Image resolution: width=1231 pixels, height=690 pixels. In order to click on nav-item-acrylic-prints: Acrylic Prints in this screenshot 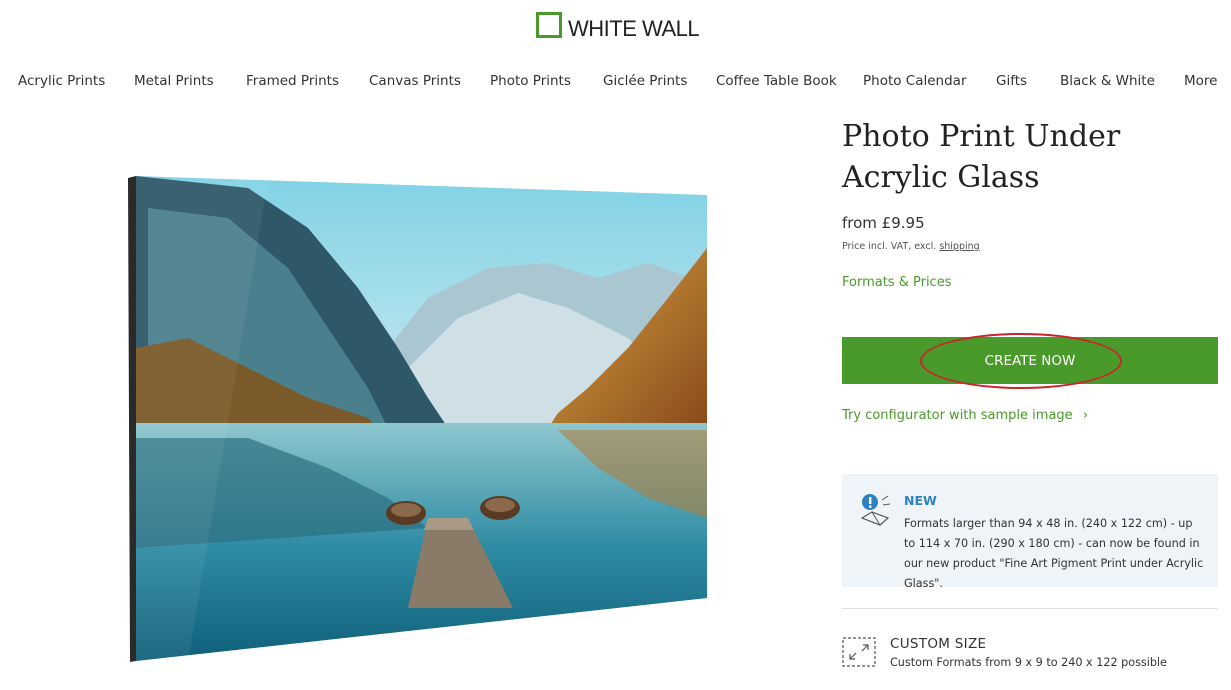, I will do `click(61, 81)`.